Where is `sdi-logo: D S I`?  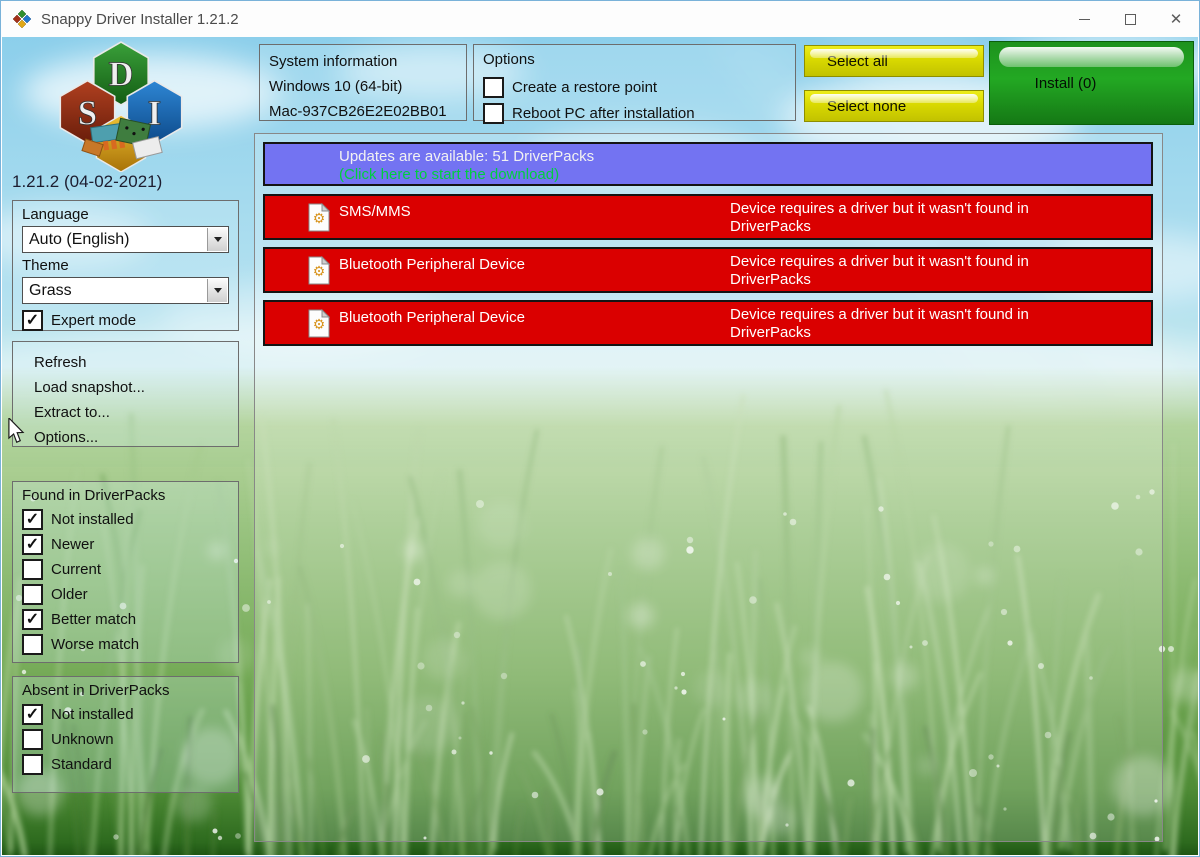
sdi-logo: D S I is located at coordinates (121, 106).